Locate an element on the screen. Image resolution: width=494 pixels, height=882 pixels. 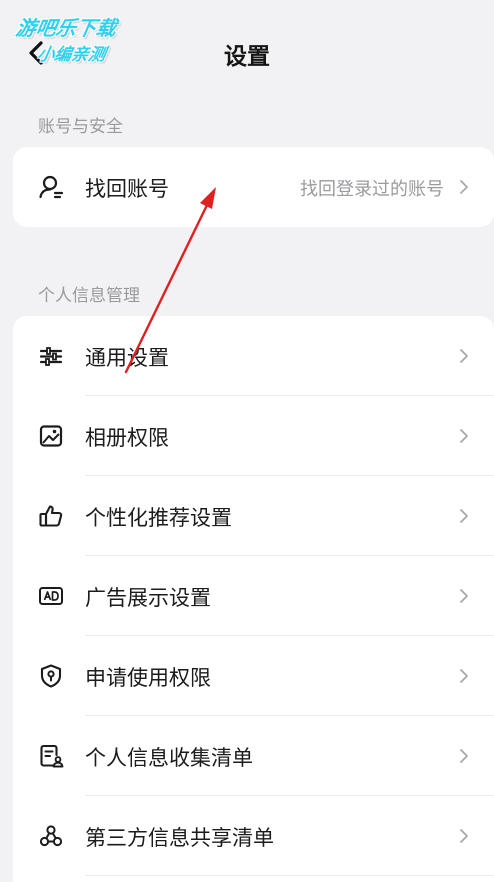
ad-display-settings-row: 广告展示设置 is located at coordinates (253, 596).